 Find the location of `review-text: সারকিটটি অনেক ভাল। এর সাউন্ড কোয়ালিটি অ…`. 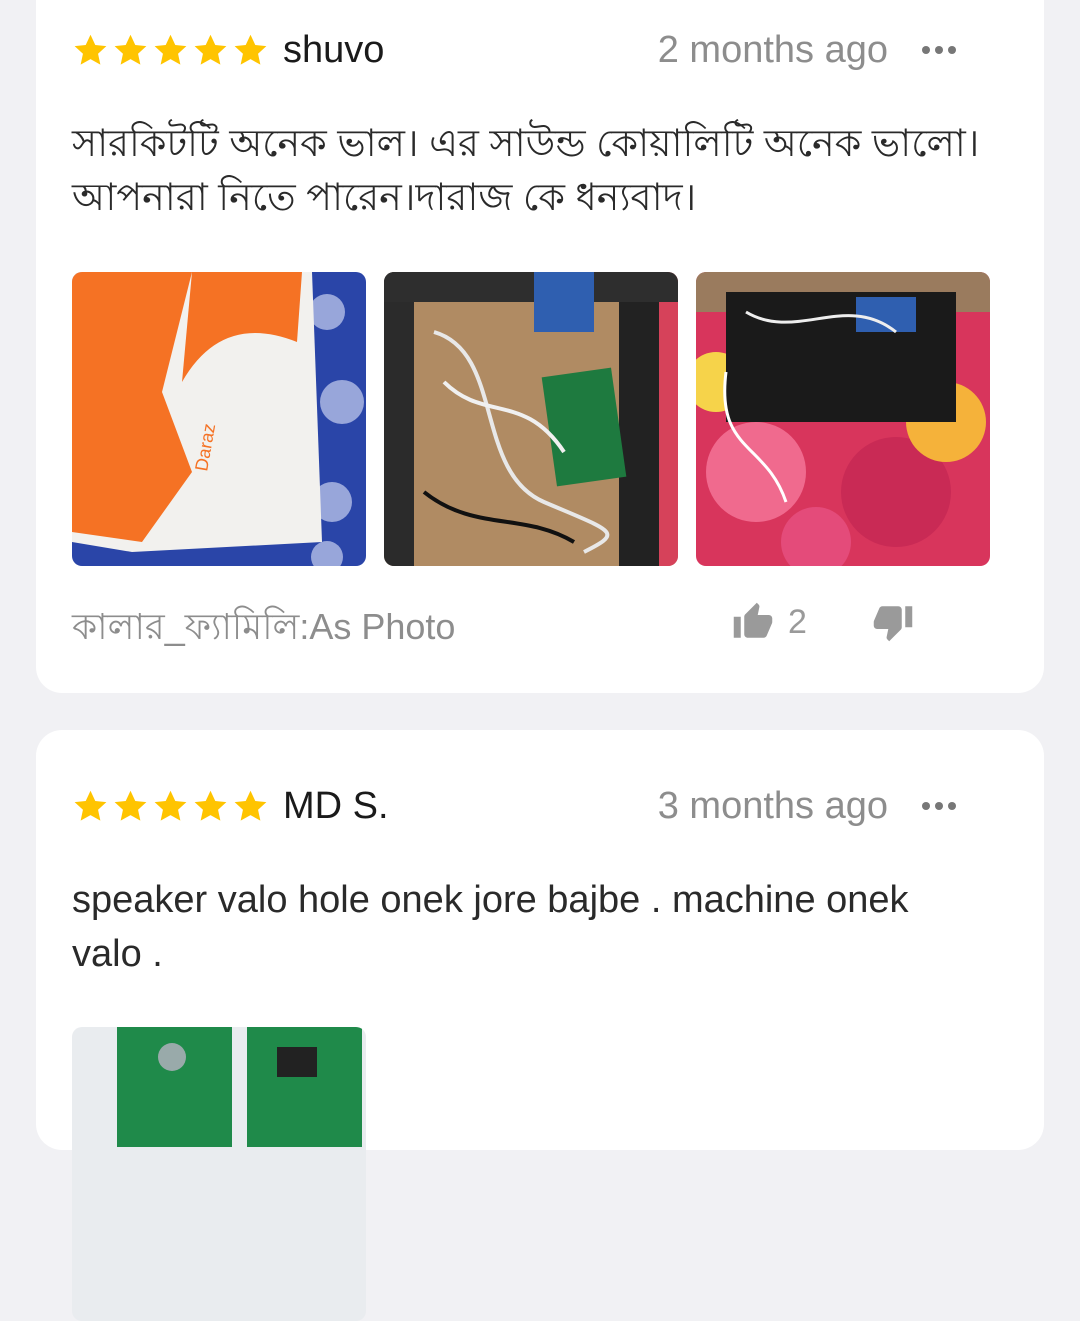

review-text: সারকিটটি অনেক ভাল। এর সাউন্ড কোয়ালিটি অ… is located at coordinates (526, 171).